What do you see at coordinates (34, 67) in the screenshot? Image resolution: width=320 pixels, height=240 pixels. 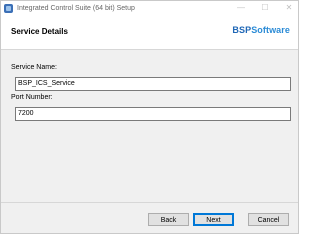 I see `service-name-label: Service Name:` at bounding box center [34, 67].